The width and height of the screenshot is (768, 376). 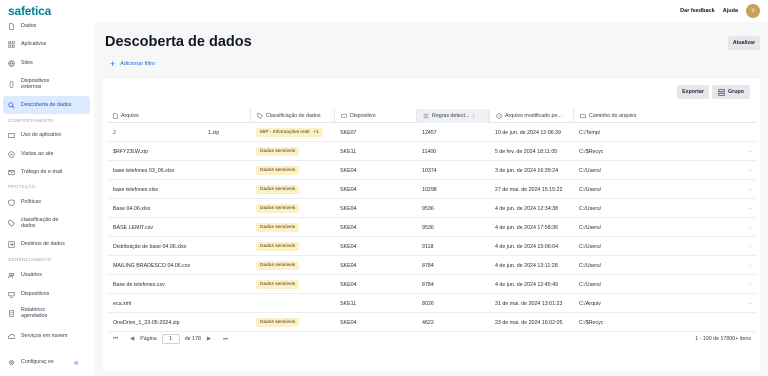 What do you see at coordinates (11, 44) in the screenshot?
I see `apps-icon` at bounding box center [11, 44].